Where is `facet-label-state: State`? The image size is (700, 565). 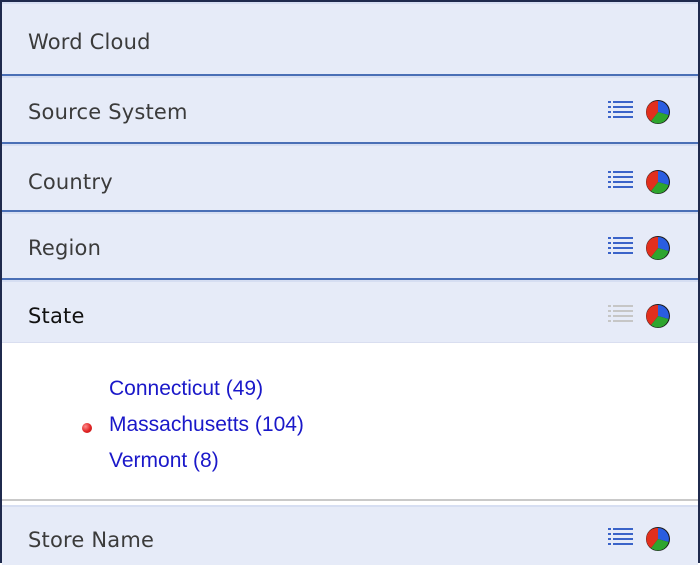
facet-label-state: State is located at coordinates (56, 316).